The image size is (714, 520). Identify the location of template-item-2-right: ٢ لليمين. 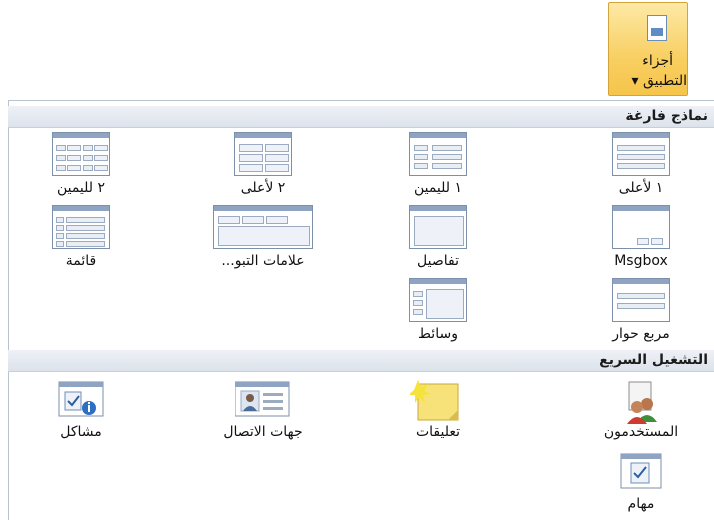
(81, 164).